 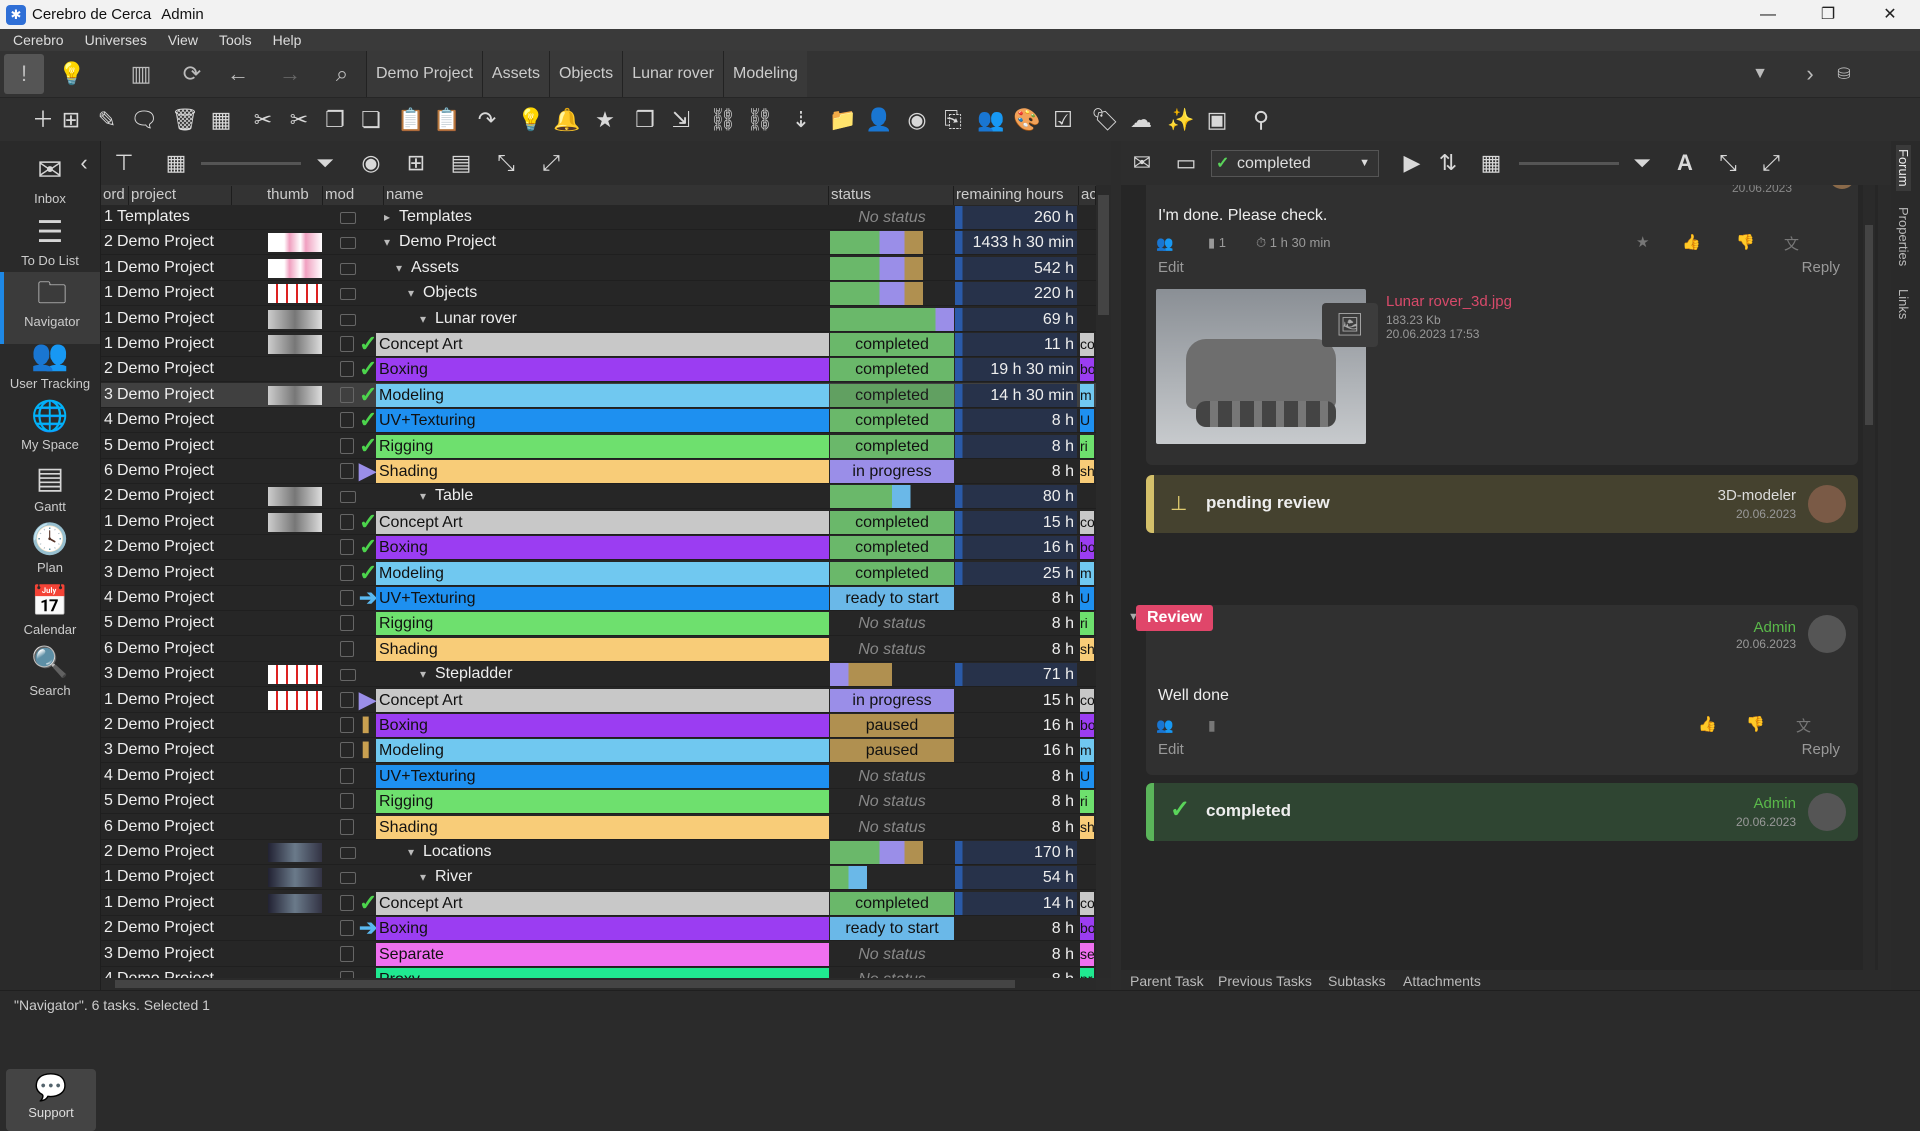 I want to click on tab-links: Links, so click(x=1903, y=304).